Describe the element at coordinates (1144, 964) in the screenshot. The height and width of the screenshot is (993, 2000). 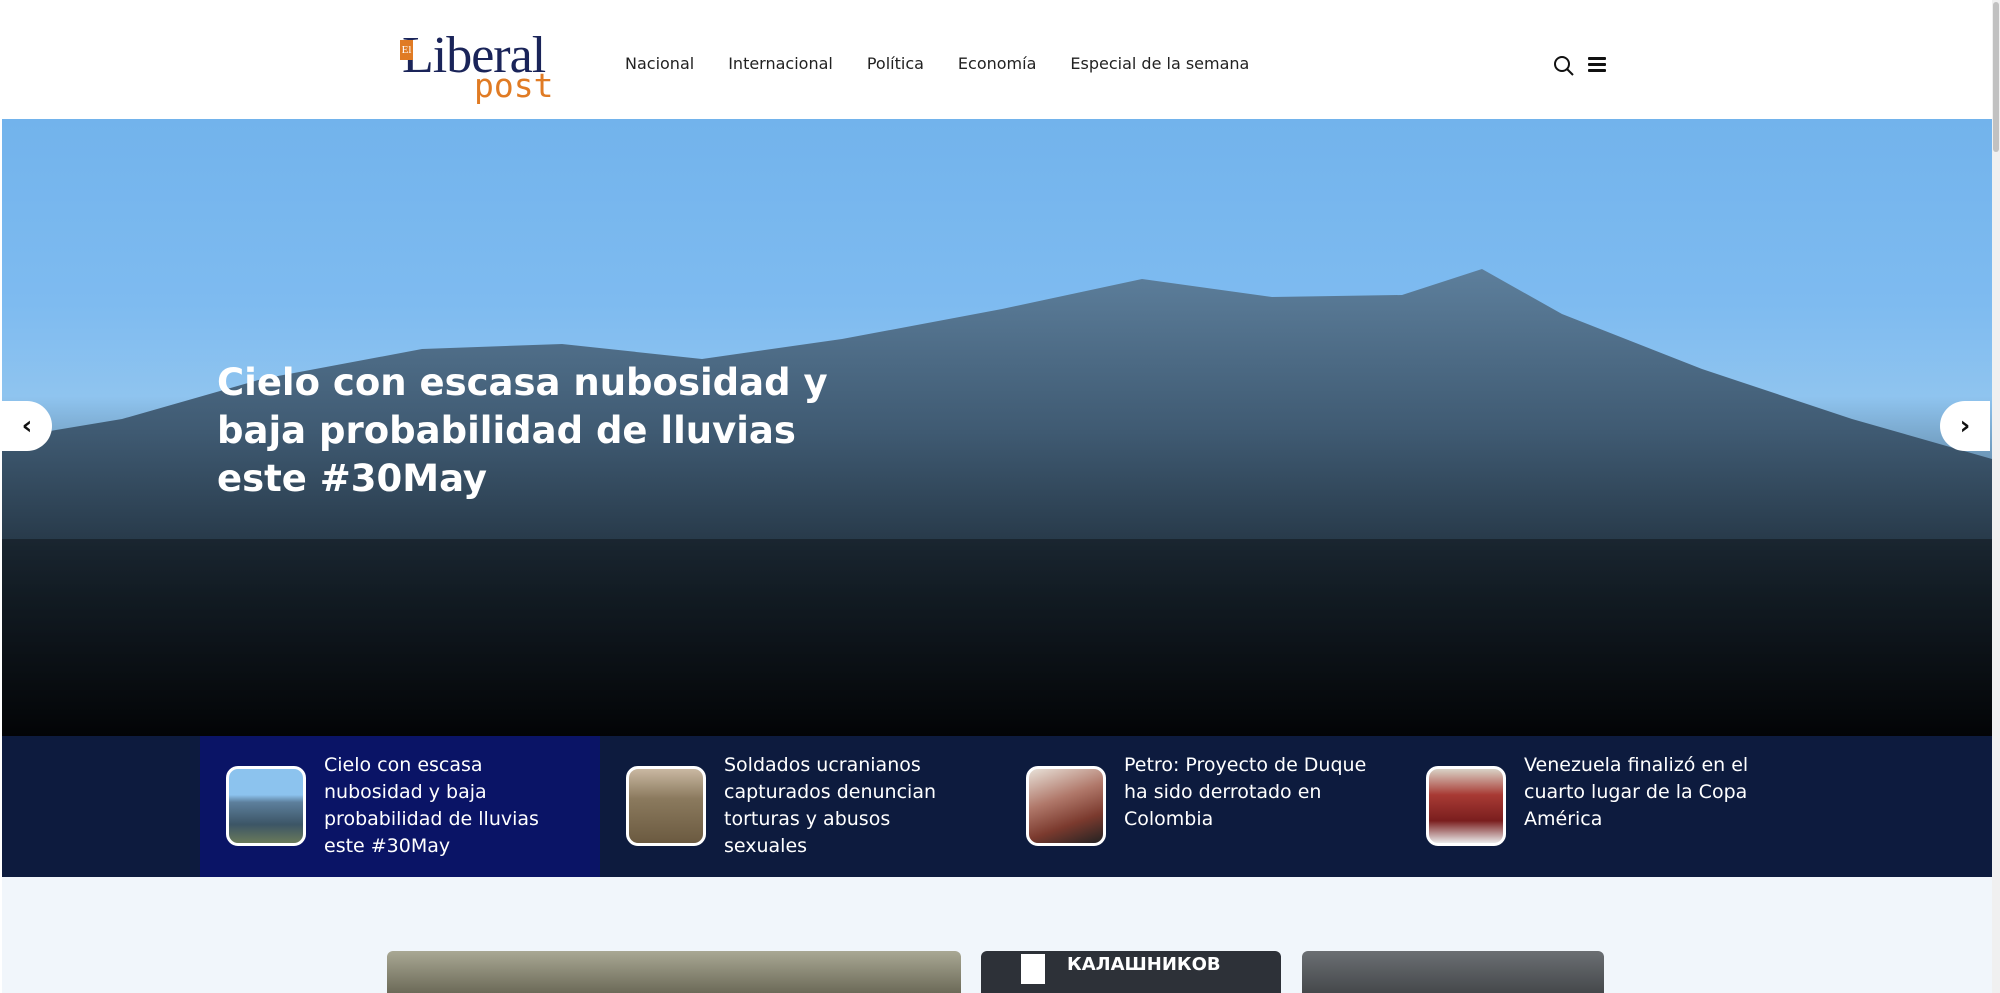
I see `card-brand-text: КАЛАШНИКОВ` at that location.